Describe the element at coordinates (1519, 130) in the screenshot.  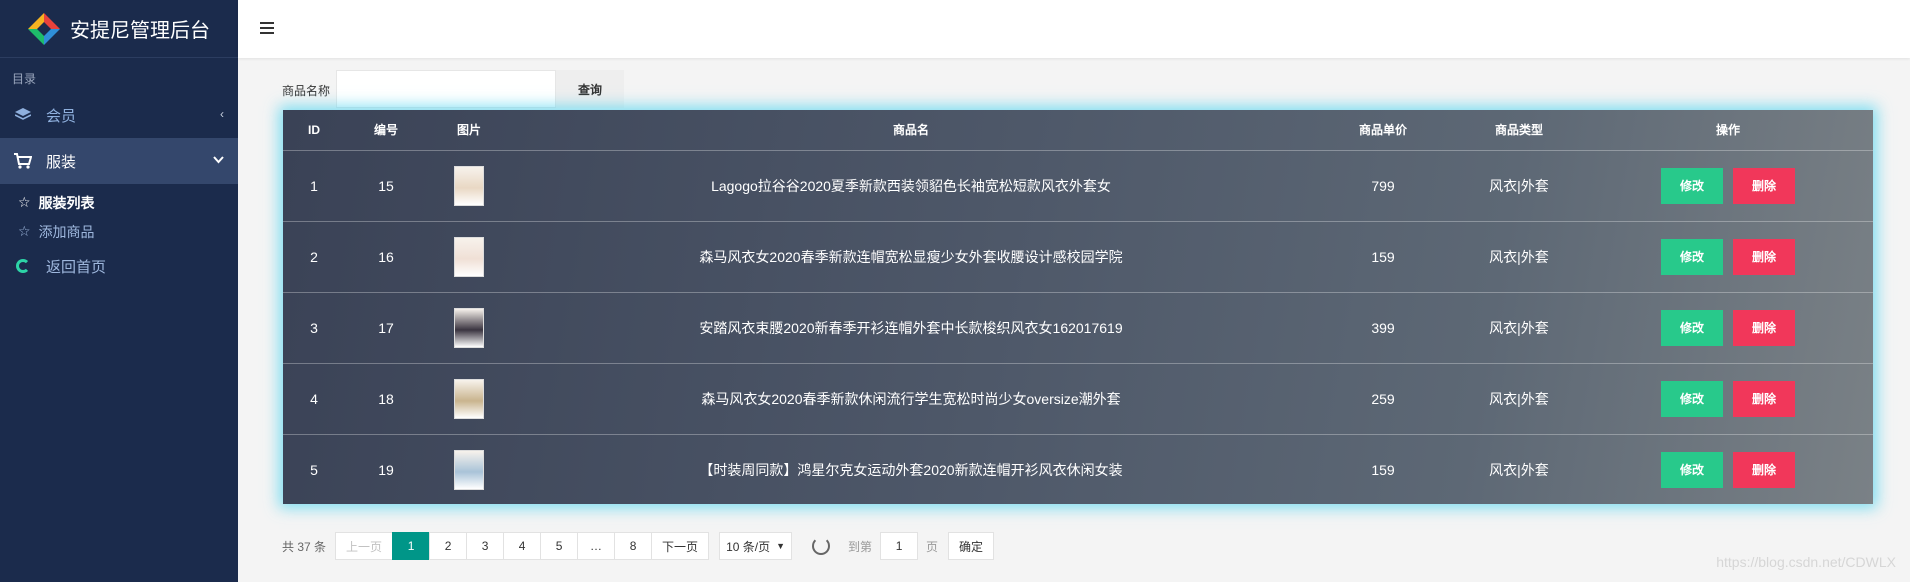
I see `column-header-type: 商品类型` at that location.